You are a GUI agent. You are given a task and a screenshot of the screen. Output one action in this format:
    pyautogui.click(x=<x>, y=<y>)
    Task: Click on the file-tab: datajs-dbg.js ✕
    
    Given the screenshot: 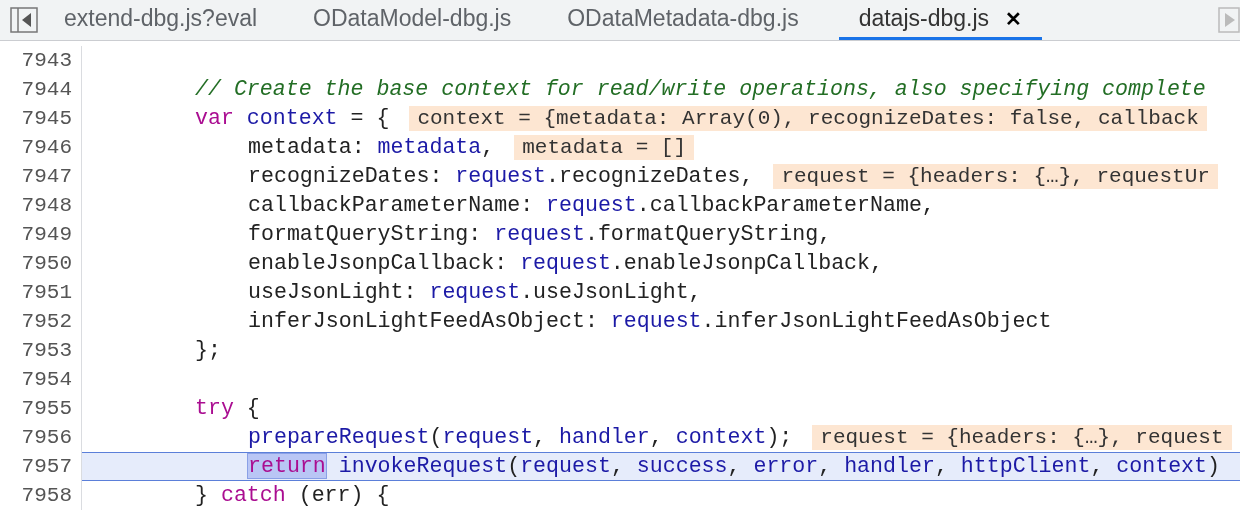 What is the action you would take?
    pyautogui.click(x=940, y=20)
    